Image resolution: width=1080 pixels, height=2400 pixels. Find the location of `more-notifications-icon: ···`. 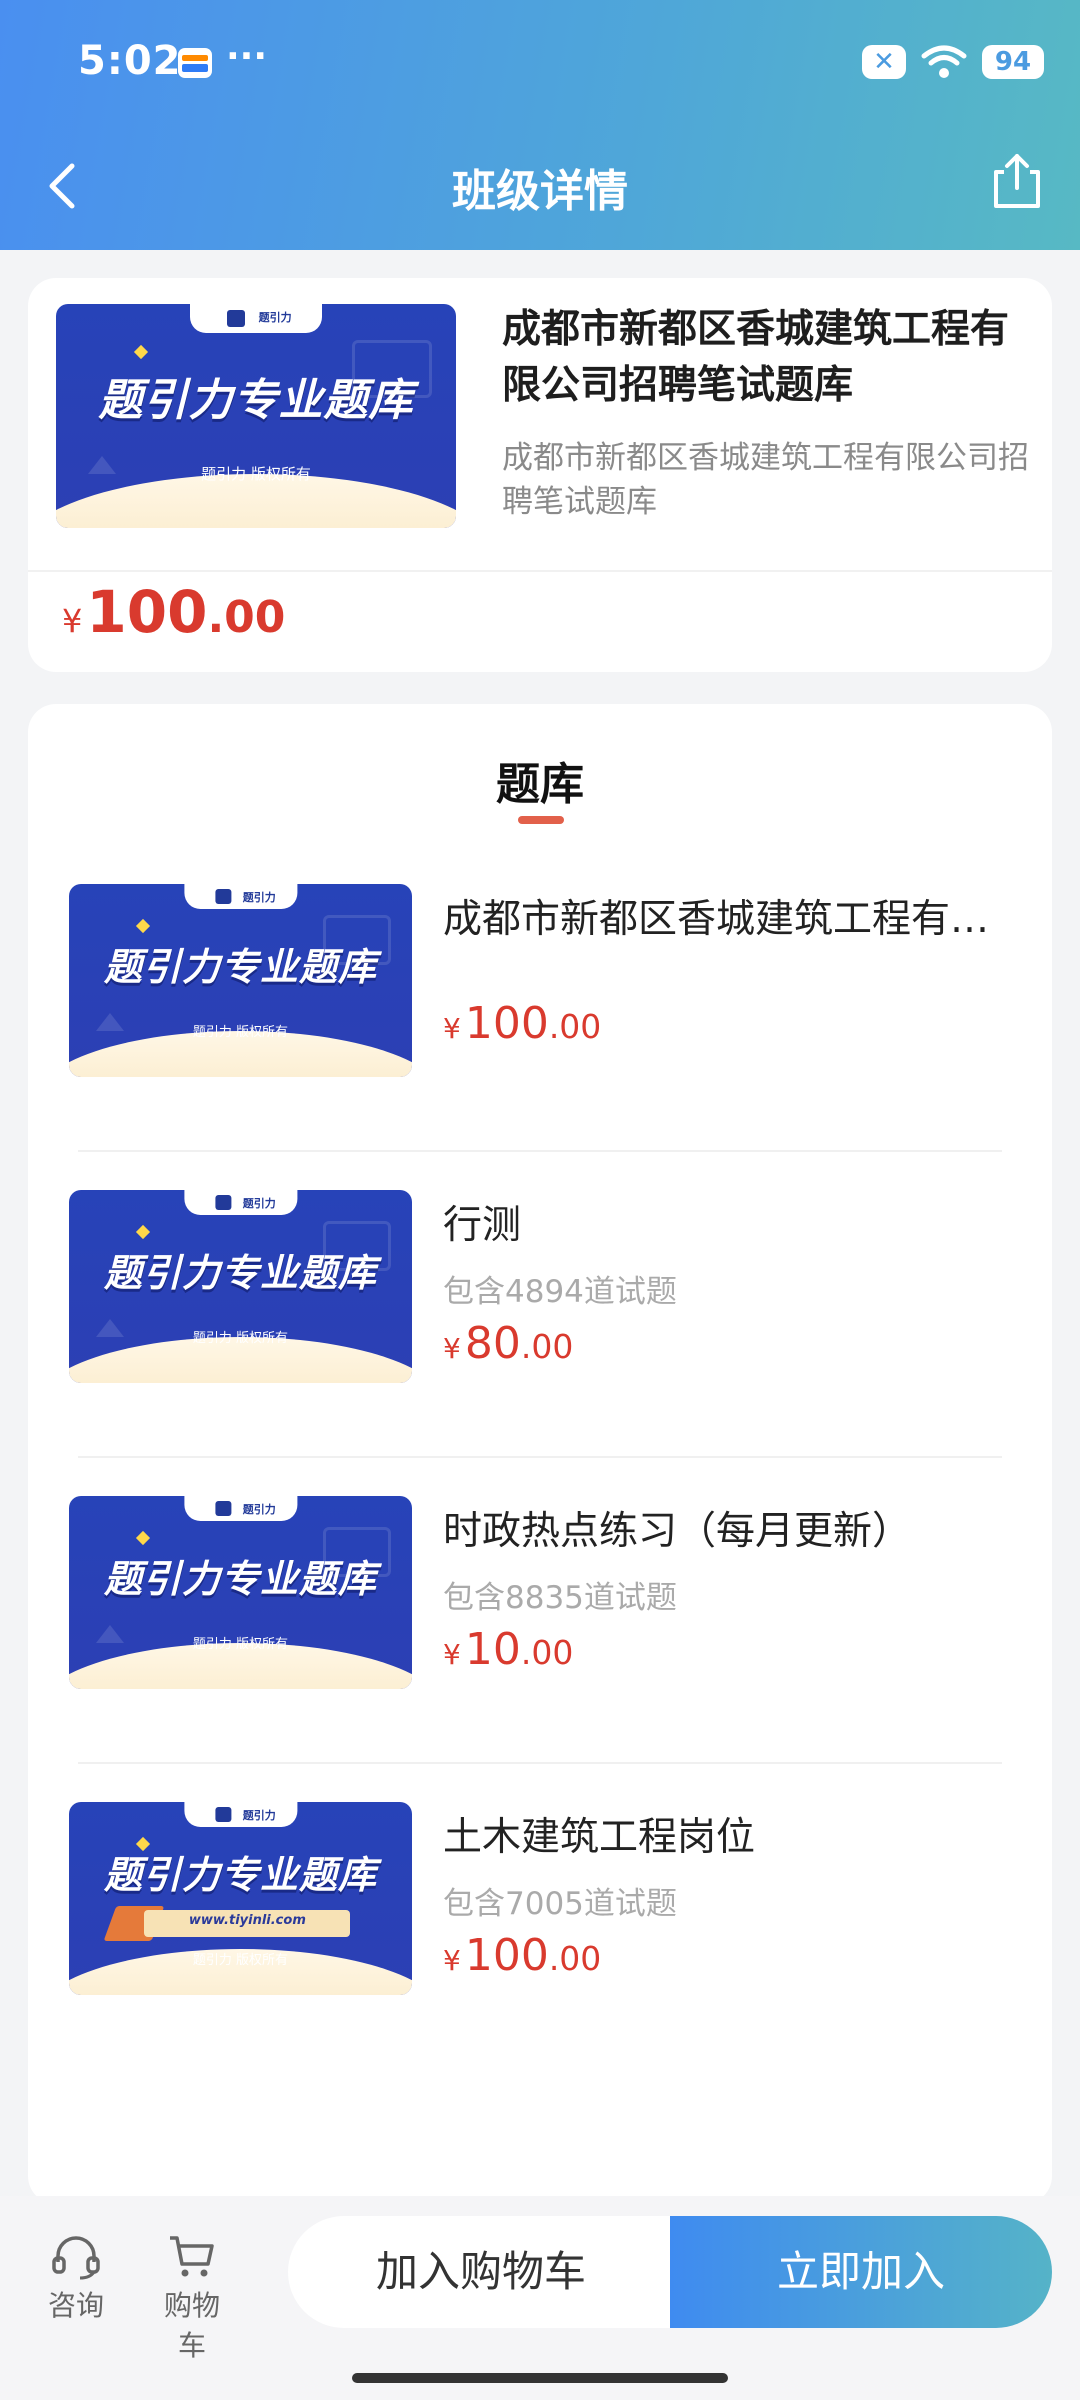

more-notifications-icon: ··· is located at coordinates (247, 56).